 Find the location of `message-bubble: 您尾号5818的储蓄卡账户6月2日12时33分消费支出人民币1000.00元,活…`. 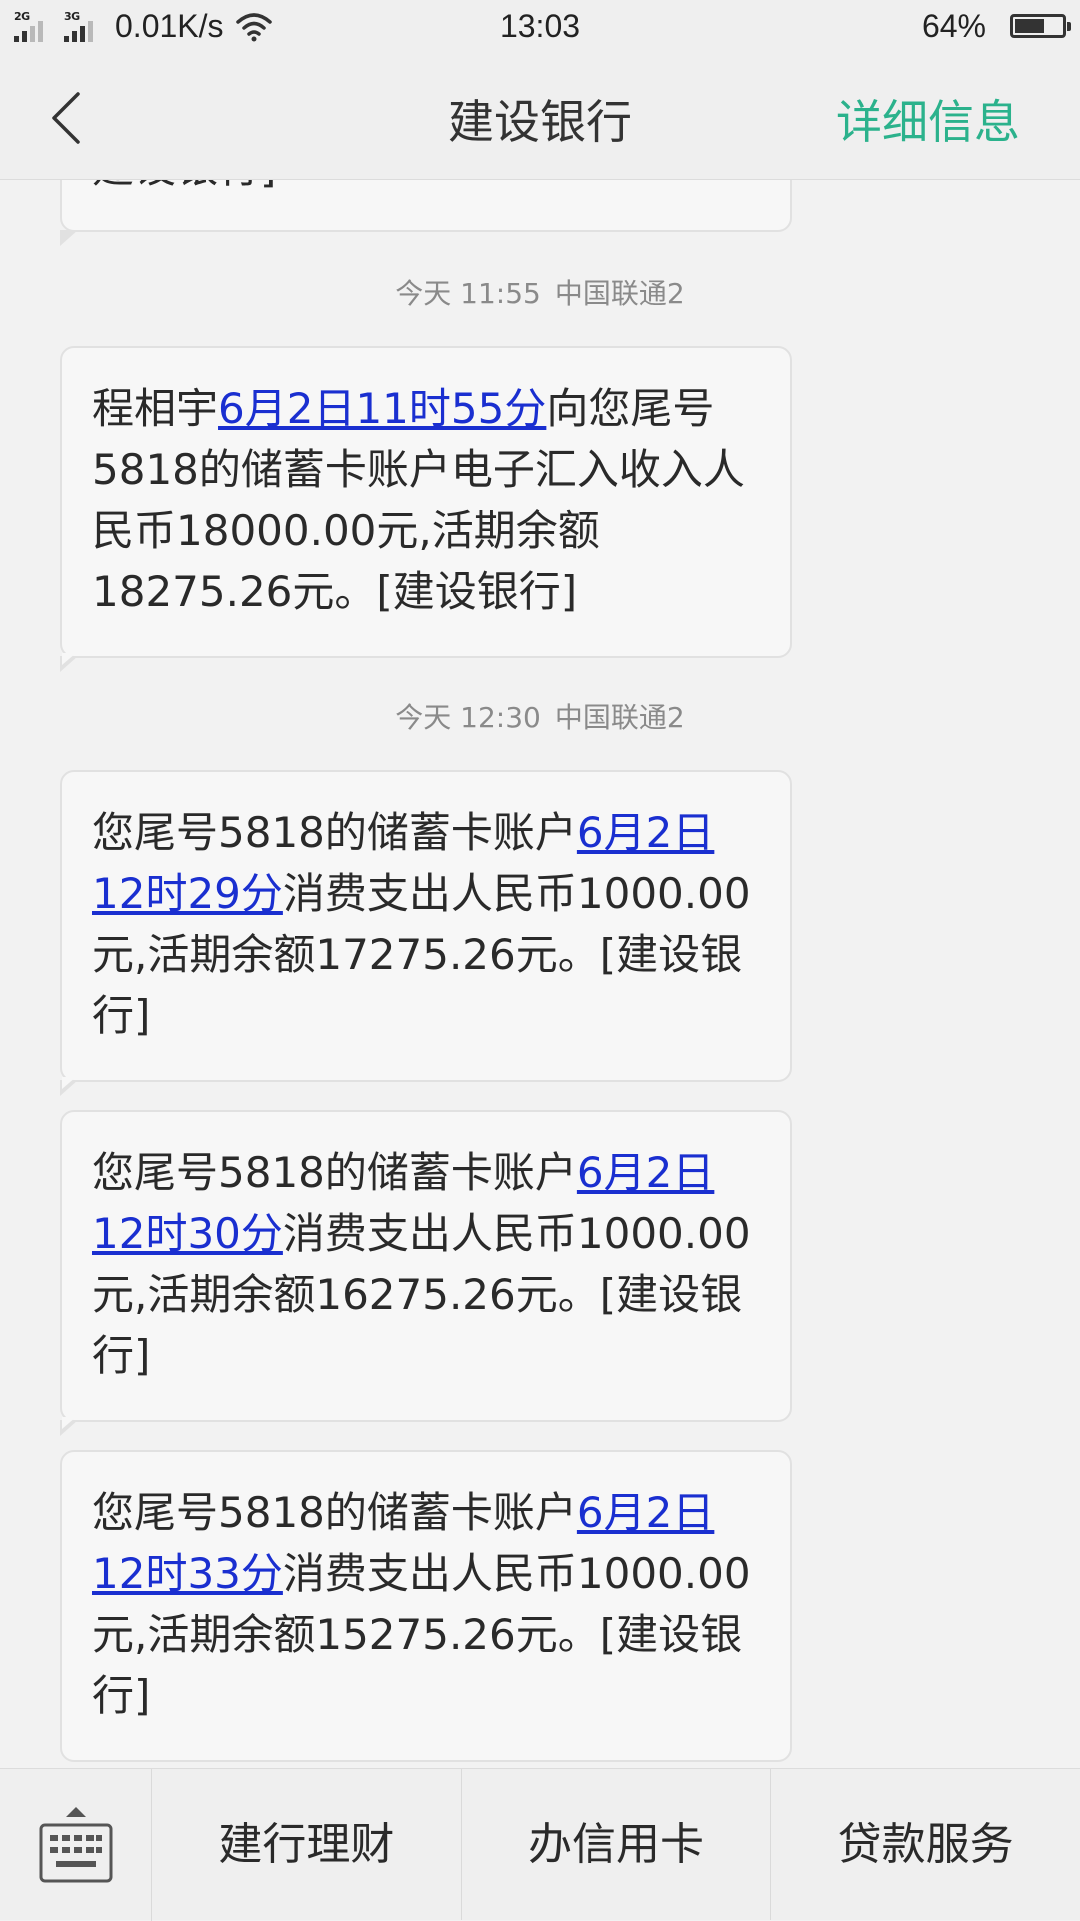

message-bubble: 您尾号5818的储蓄卡账户6月2日12时33分消费支出人民币1000.00元,活… is located at coordinates (426, 1606).